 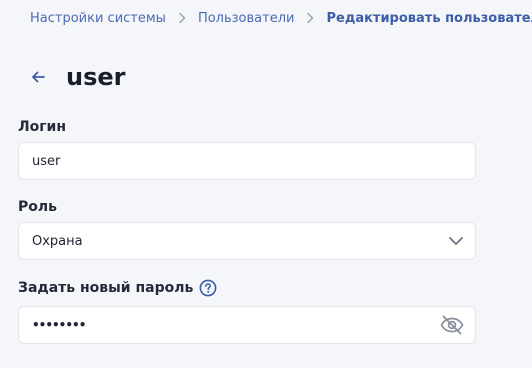 I want to click on page-title: user, so click(x=96, y=77).